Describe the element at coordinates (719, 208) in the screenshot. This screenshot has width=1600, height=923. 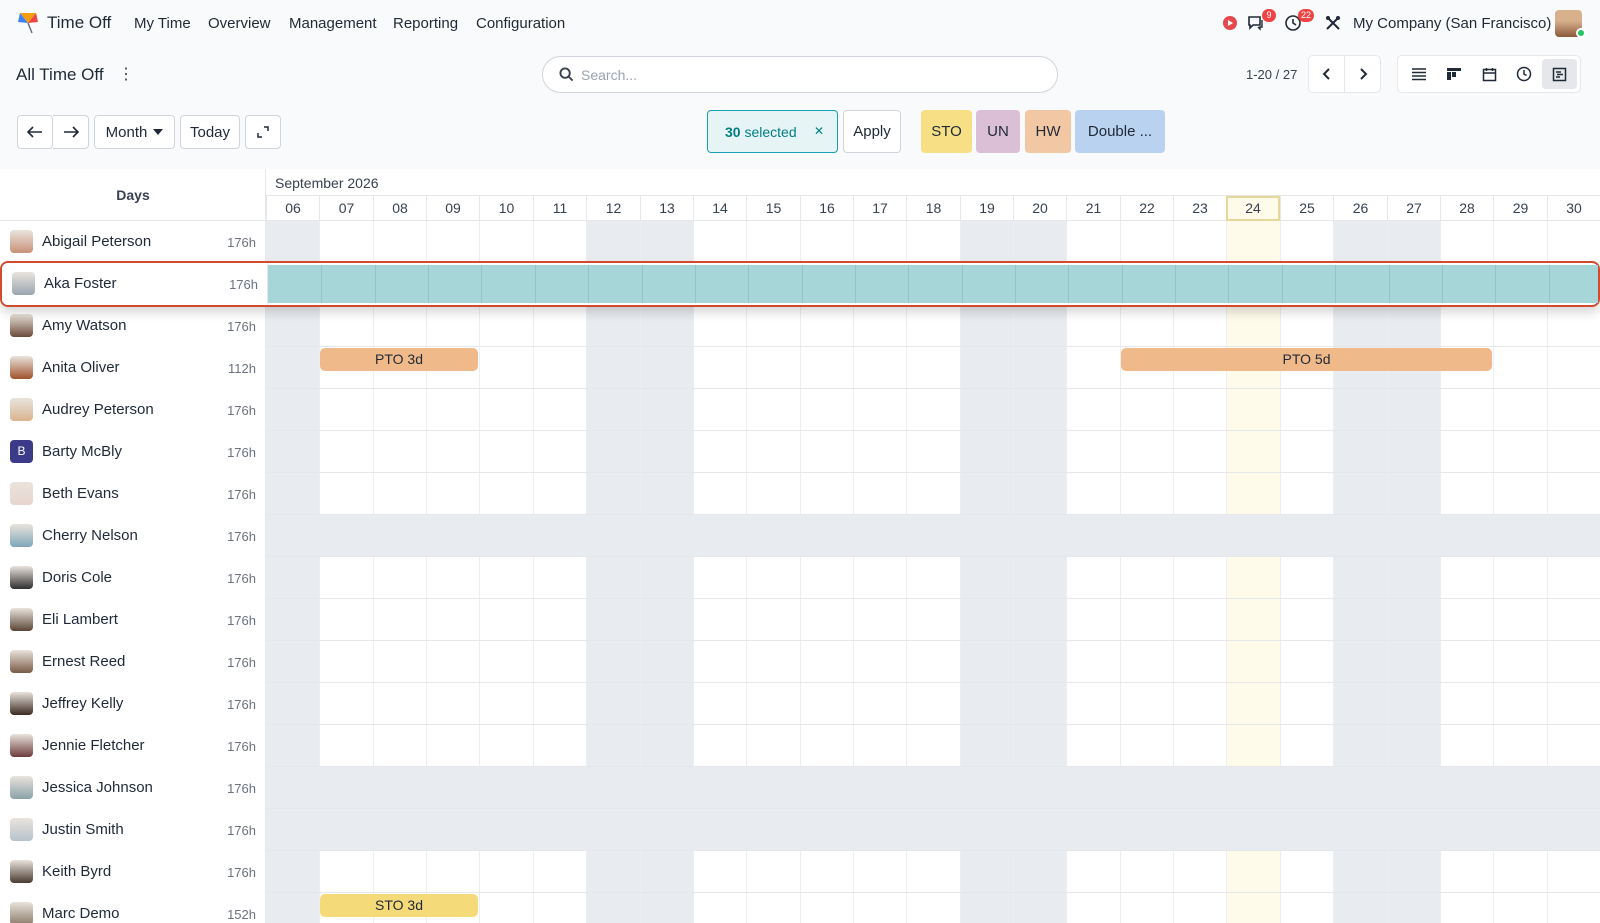
I see `day-header-14: 14` at that location.